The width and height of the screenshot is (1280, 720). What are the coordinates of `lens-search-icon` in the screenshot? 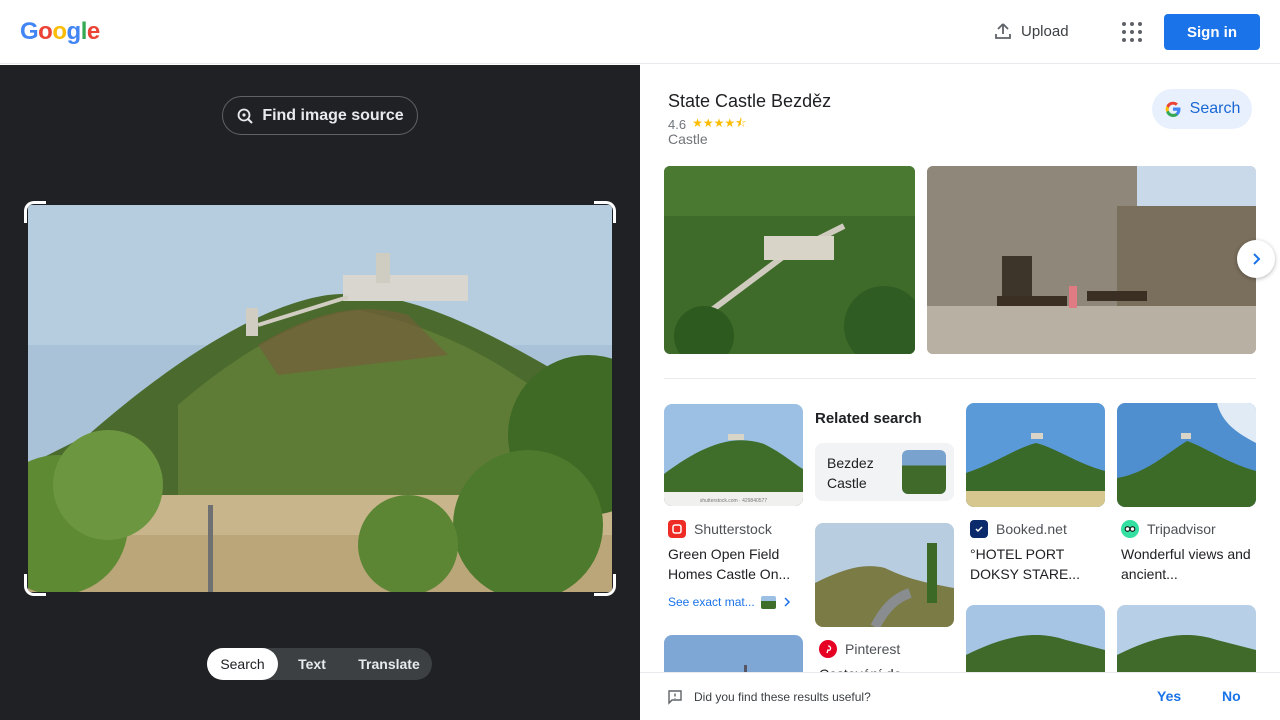 It's located at (245, 116).